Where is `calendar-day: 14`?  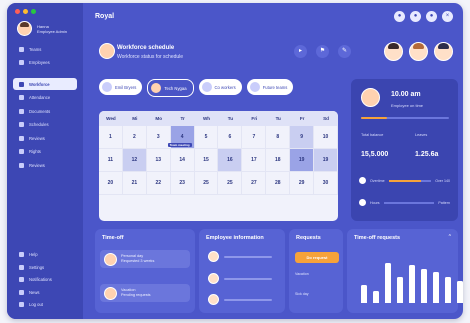
calendar-day: 14 is located at coordinates (182, 160).